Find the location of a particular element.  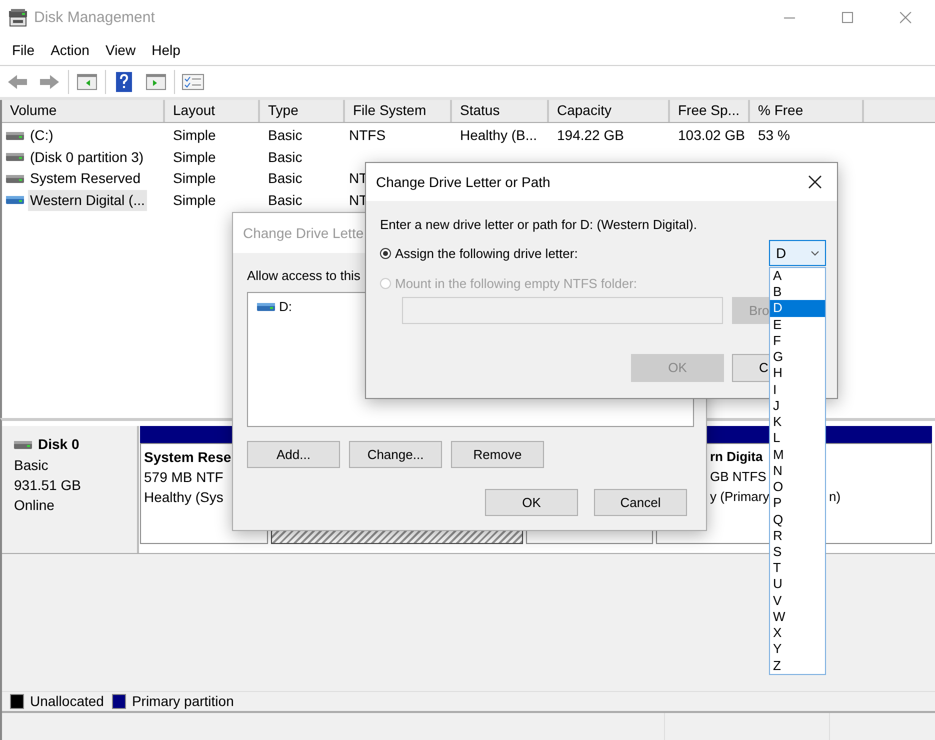

dialog-prompt: Enter a new drive letter or path for D: (Western Digital). is located at coordinates (538, 225).